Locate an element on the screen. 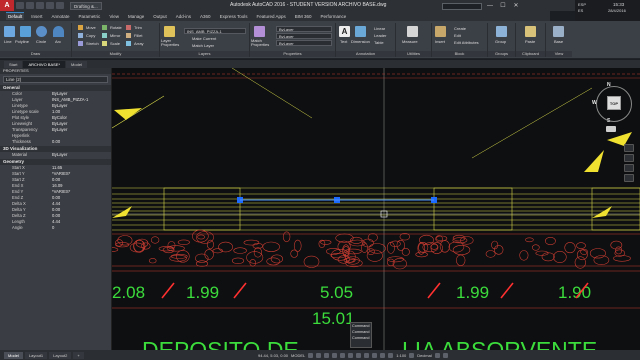 This screenshot has width=640, height=360. minimize-button: — is located at coordinates (490, 6).